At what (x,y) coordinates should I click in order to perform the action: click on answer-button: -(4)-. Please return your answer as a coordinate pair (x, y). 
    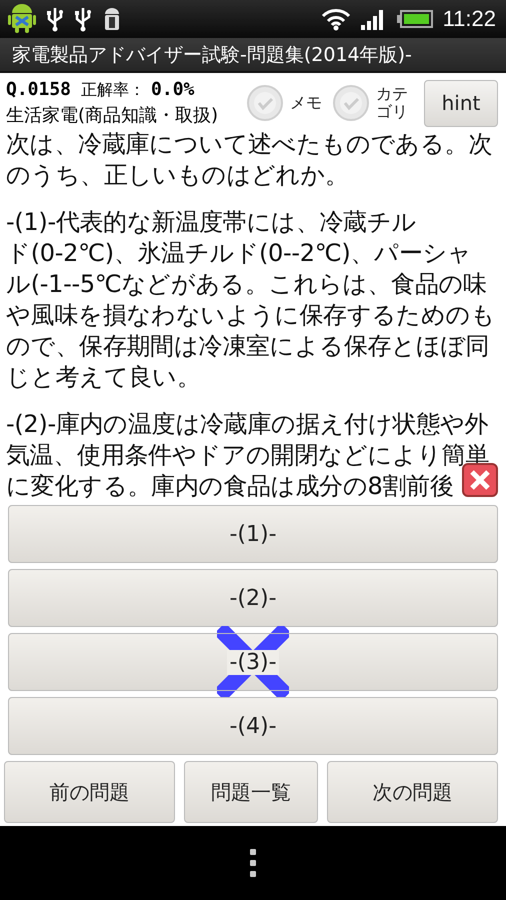
    Looking at the image, I should click on (253, 726).